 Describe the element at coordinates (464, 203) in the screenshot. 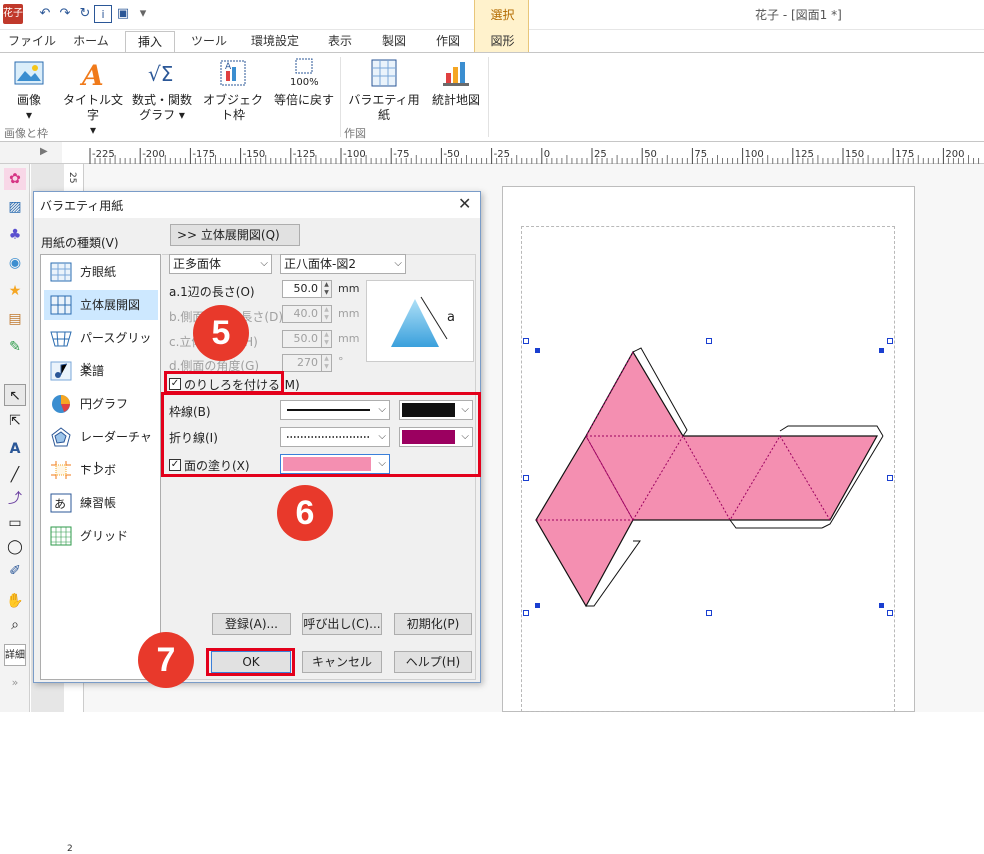

I see `close-icon: ✕` at that location.